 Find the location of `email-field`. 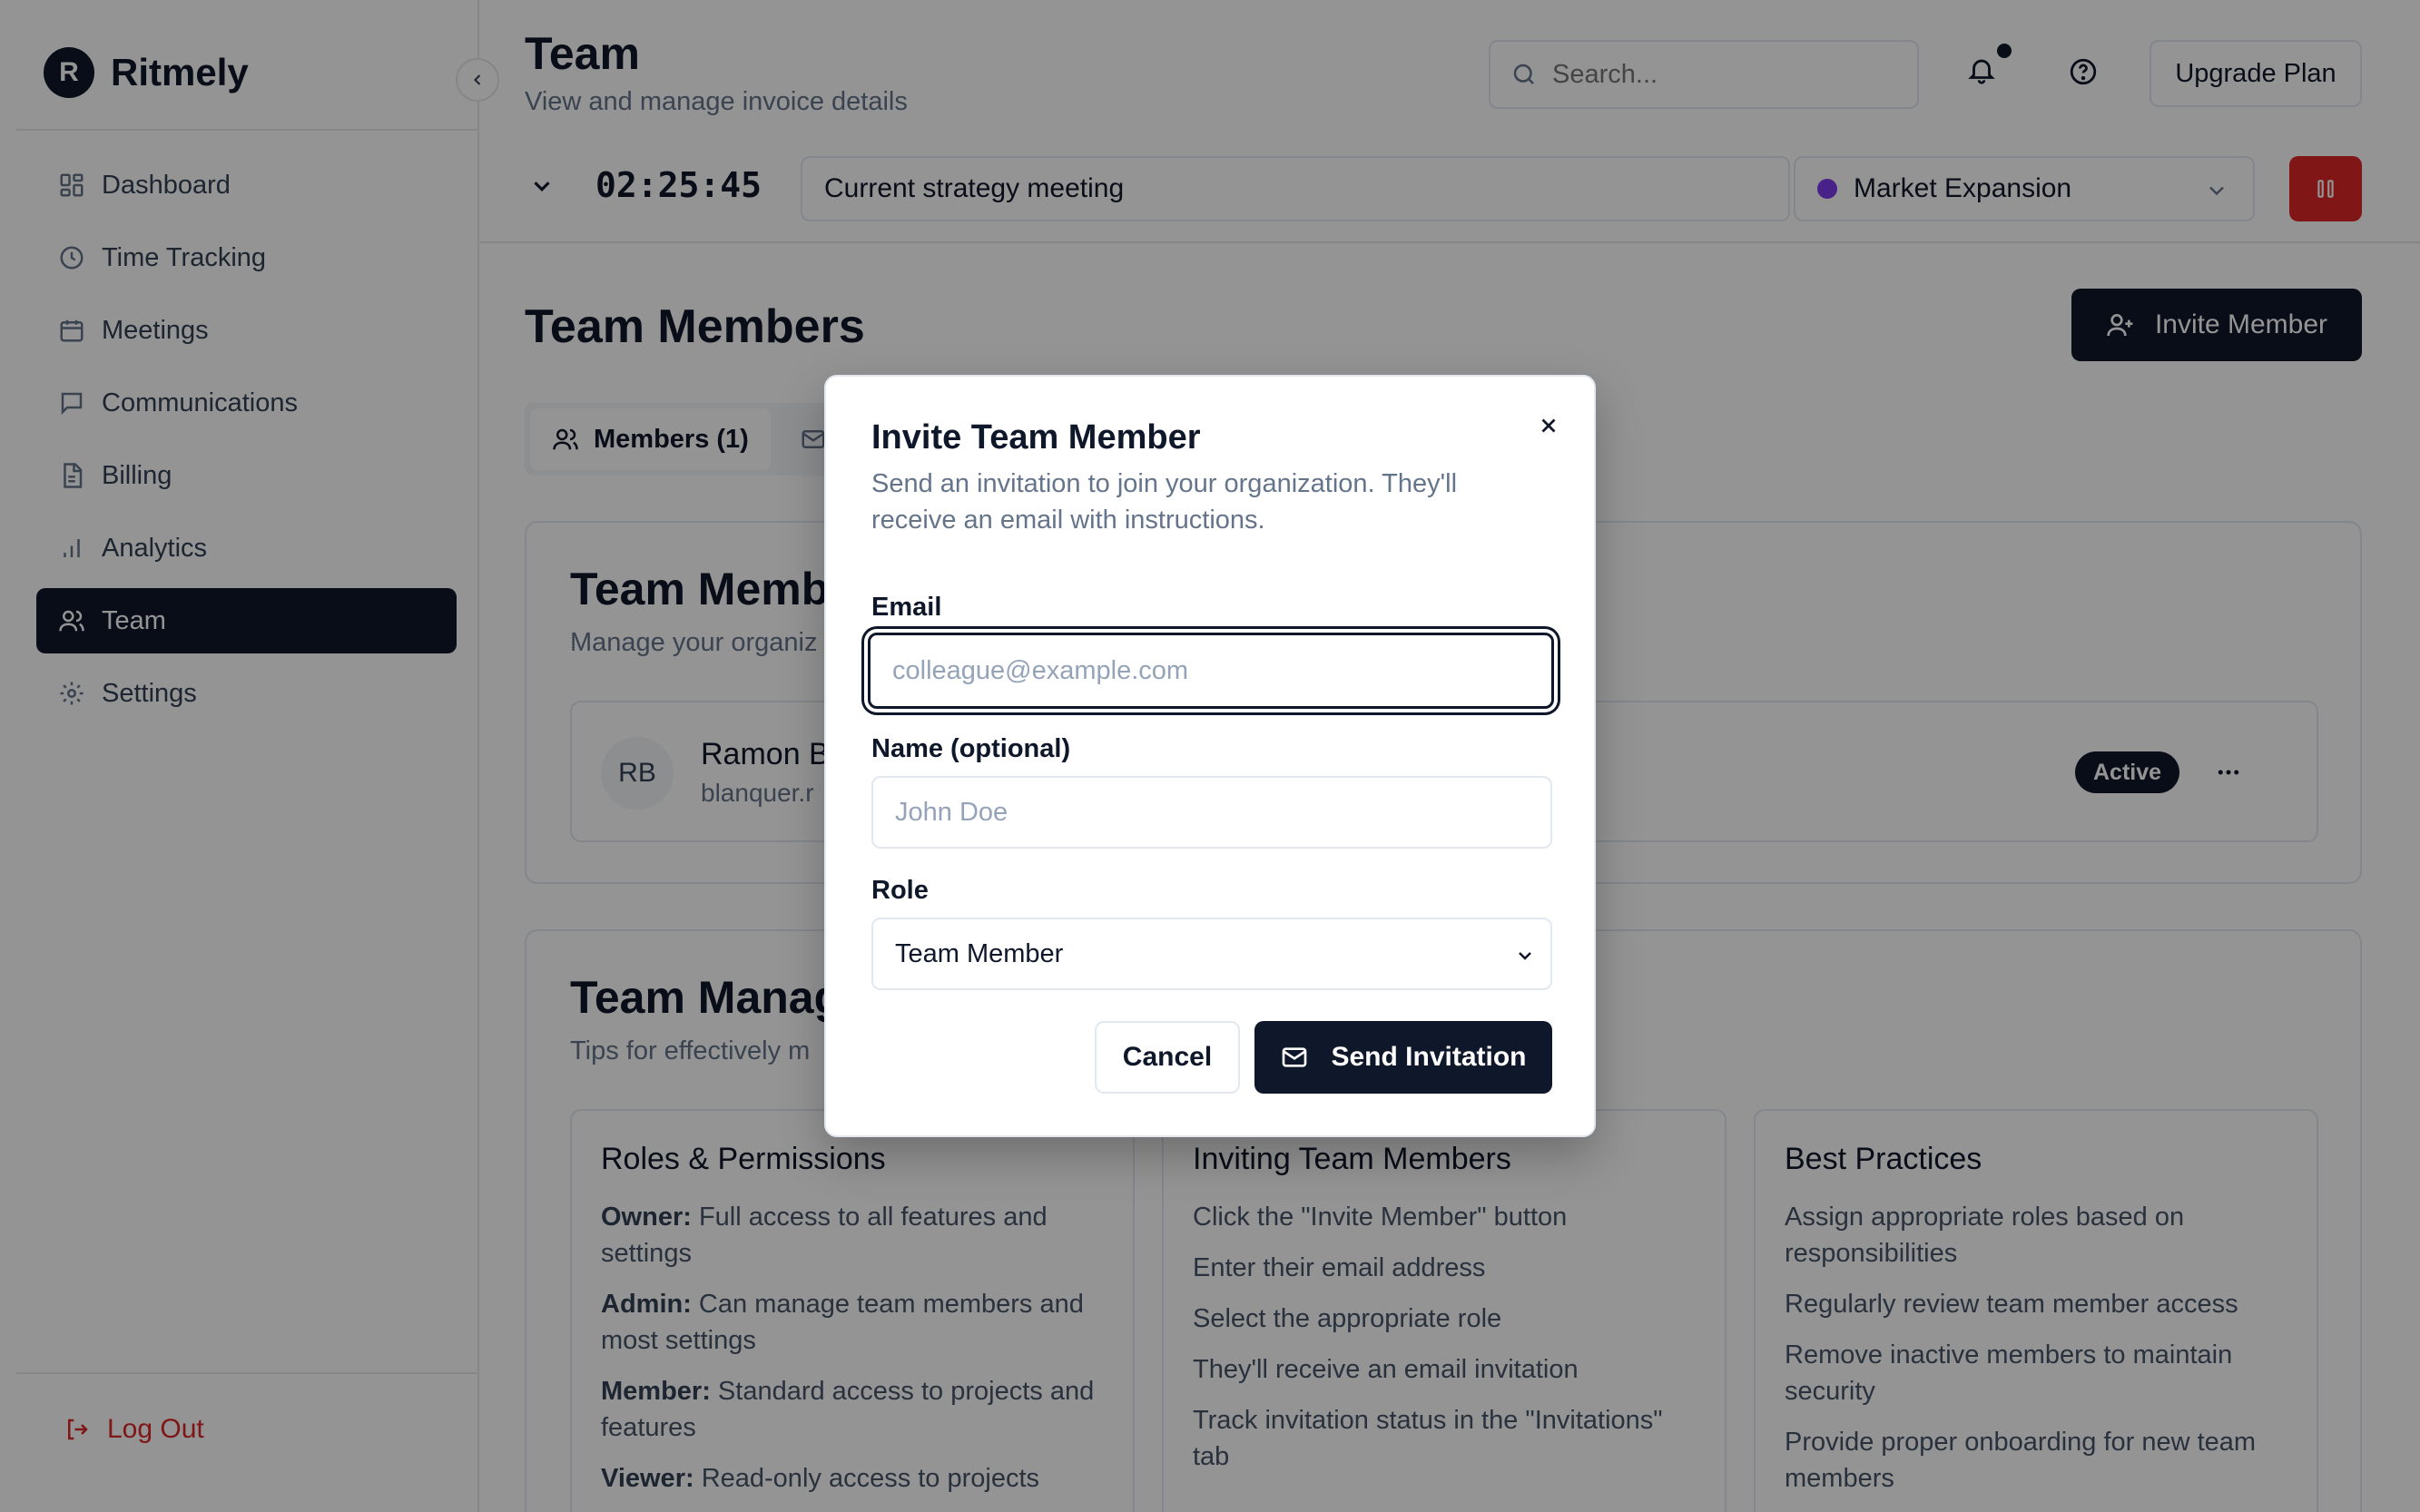

email-field is located at coordinates (1211, 671).